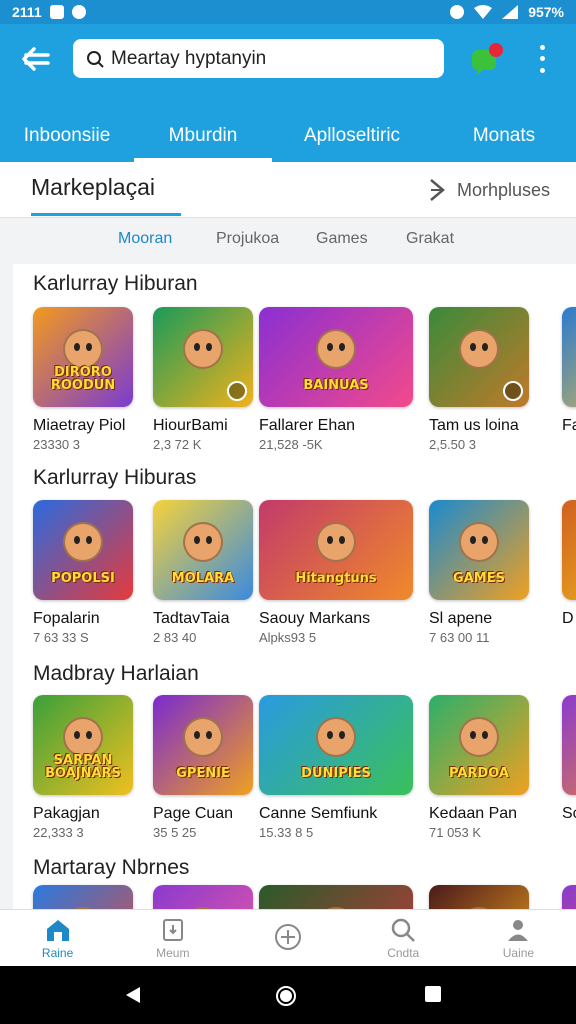 The width and height of the screenshot is (576, 1024). Describe the element at coordinates (437, 190) in the screenshot. I see `chevron-right-icon` at that location.